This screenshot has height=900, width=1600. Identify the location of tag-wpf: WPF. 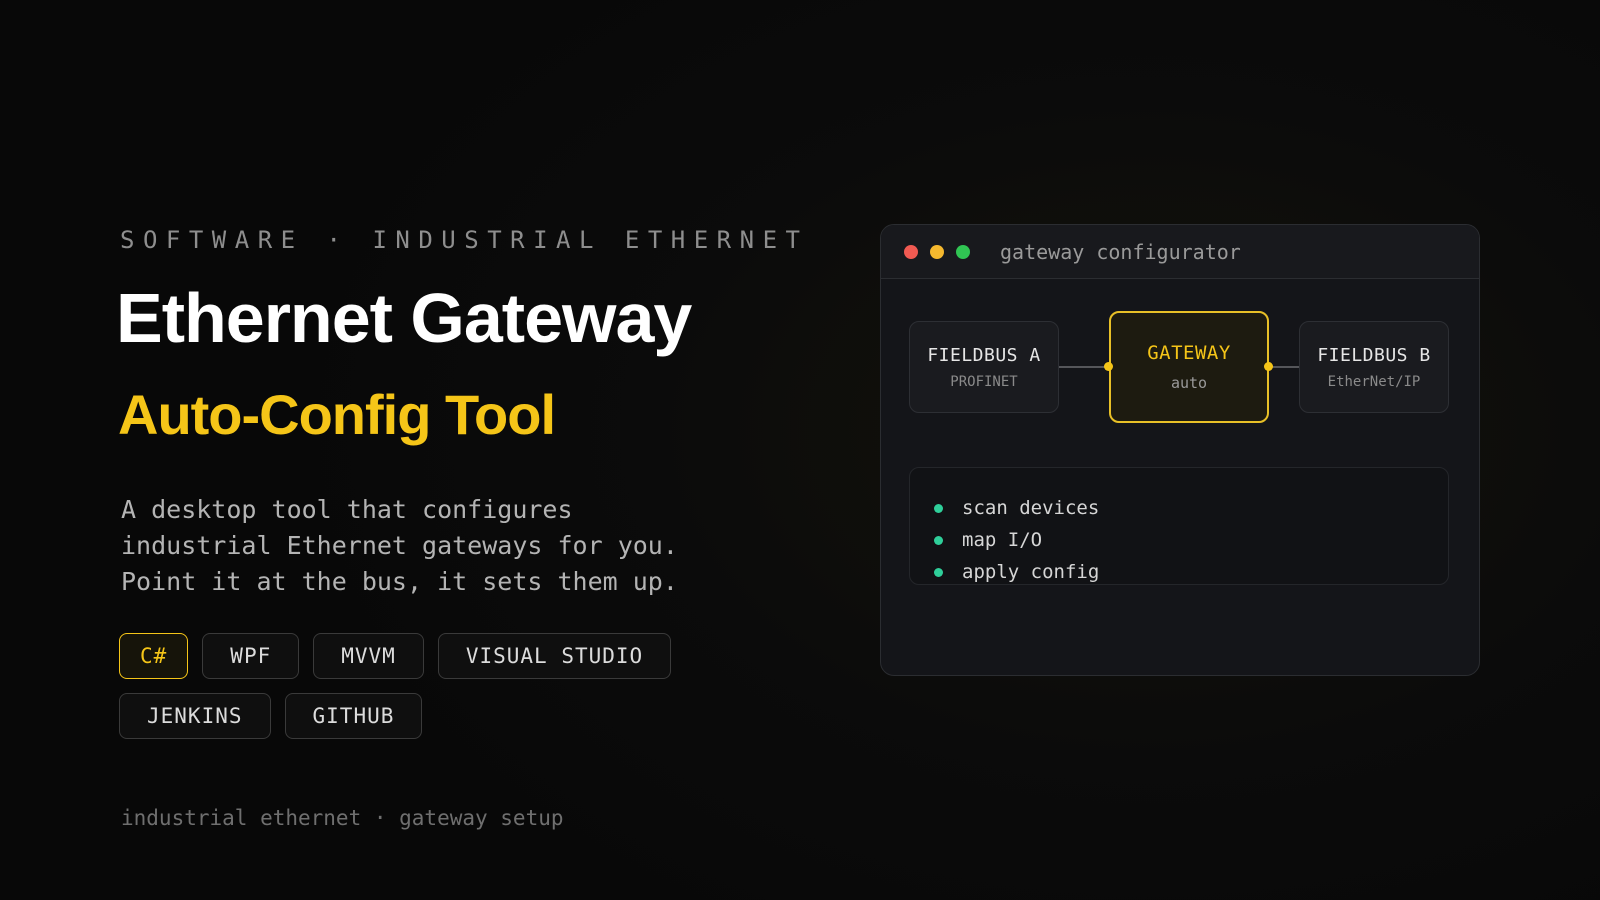
(251, 656).